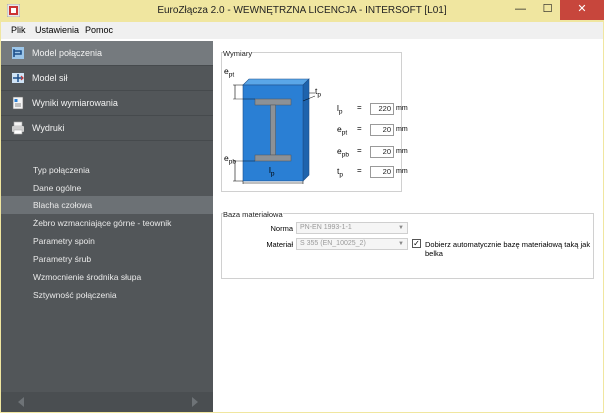 This screenshot has width=604, height=413. I want to click on sidebar-item-wyniki: Wyniki wymiarowania, so click(107, 103).